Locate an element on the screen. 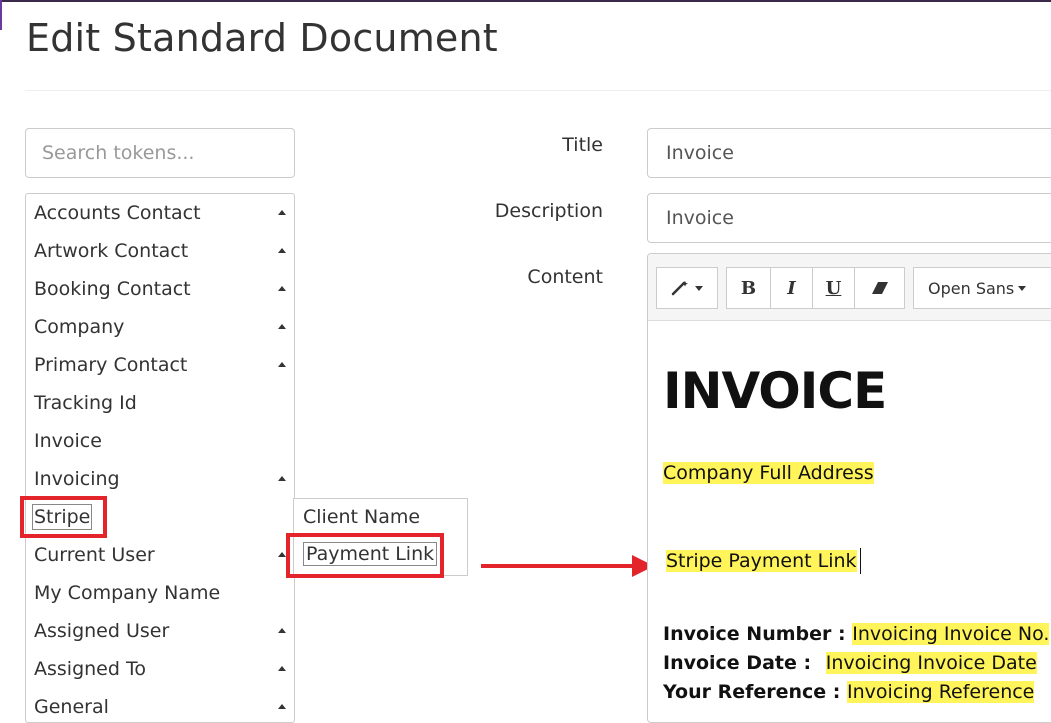  token-group-artwork-contact: Artwork Contact is located at coordinates (163, 251).